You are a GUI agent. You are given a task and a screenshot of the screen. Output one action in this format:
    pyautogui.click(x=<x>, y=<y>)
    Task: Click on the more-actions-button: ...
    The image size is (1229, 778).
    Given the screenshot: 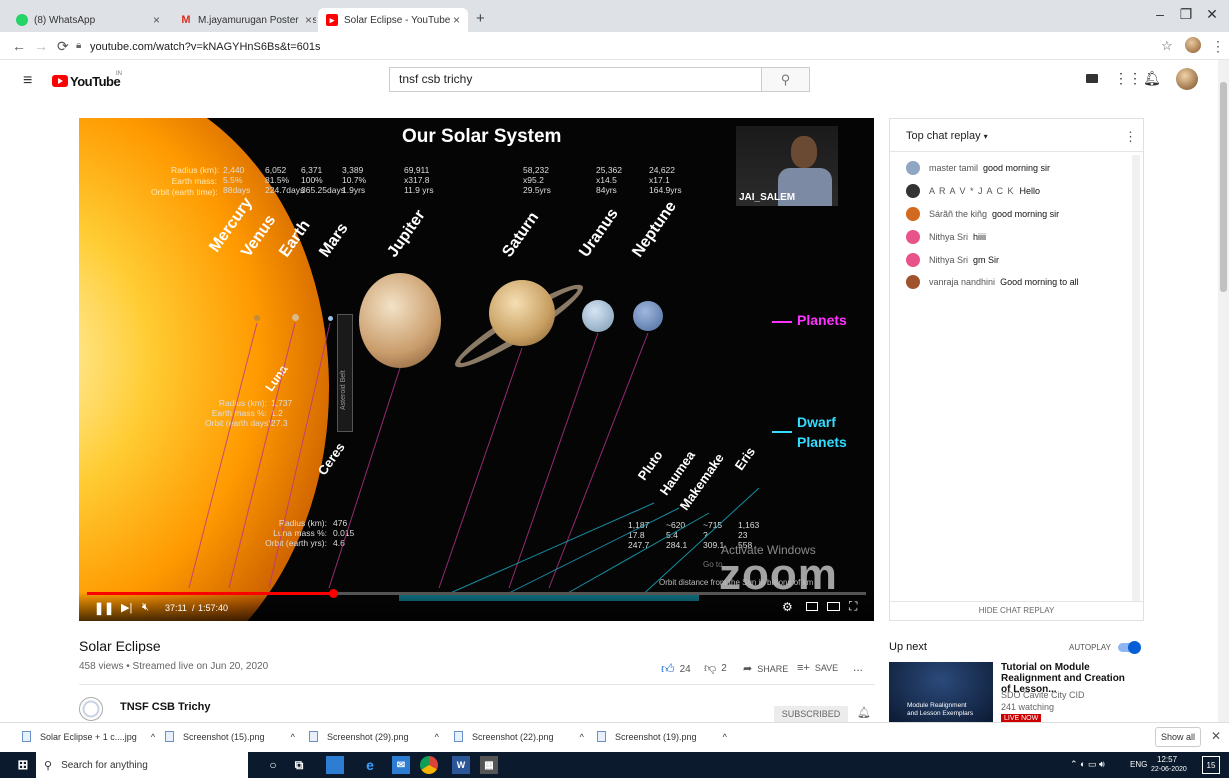 What is the action you would take?
    pyautogui.click(x=858, y=667)
    